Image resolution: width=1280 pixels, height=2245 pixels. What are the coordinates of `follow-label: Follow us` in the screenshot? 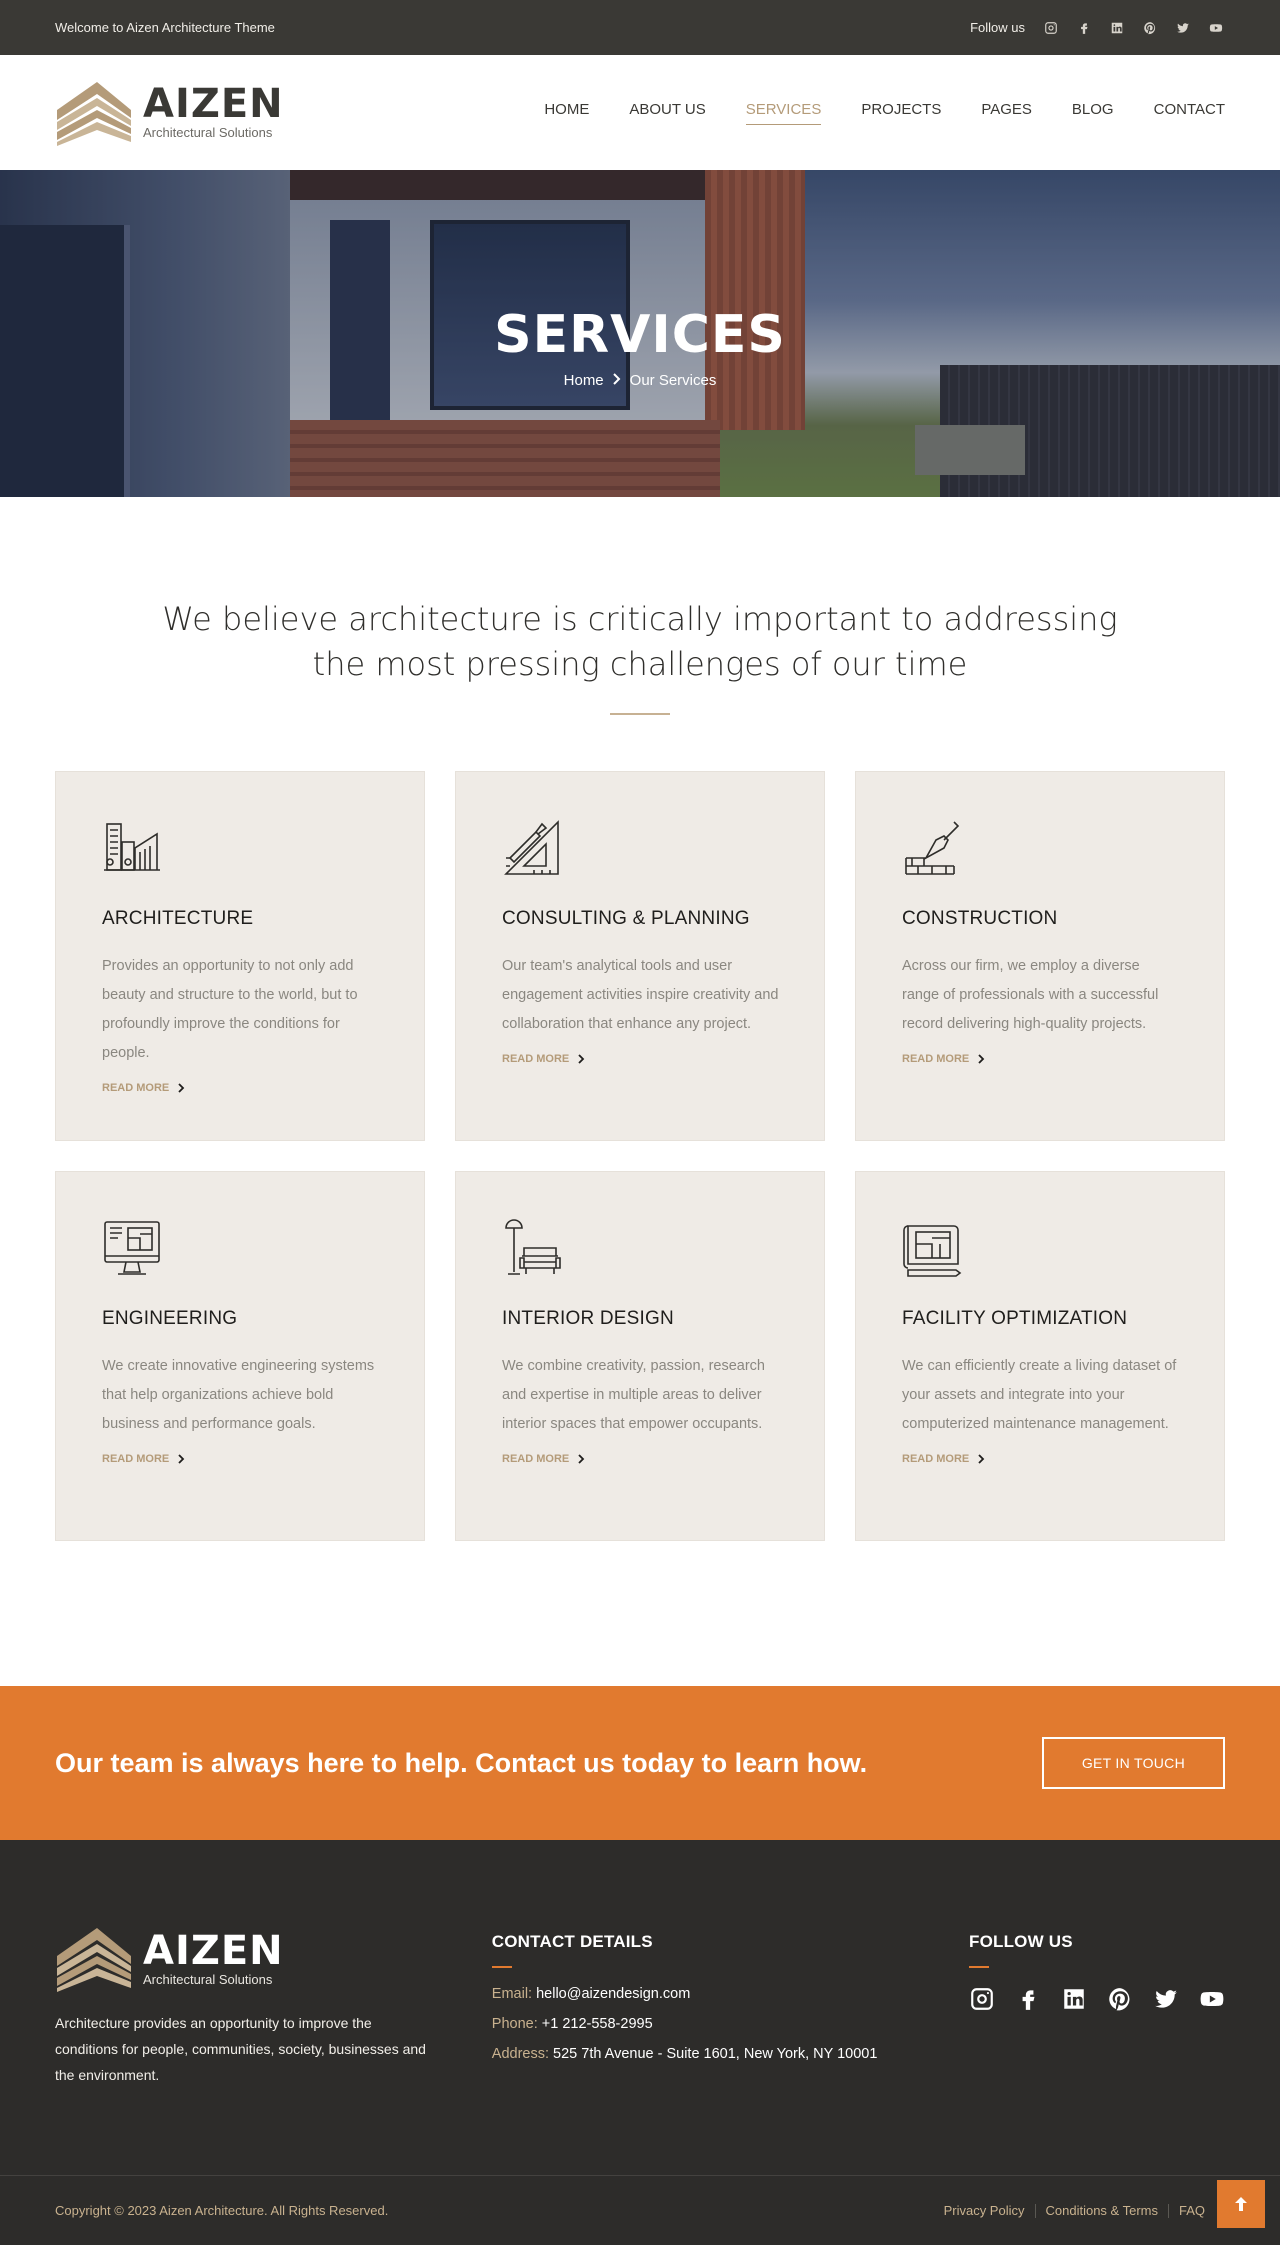 It's located at (997, 27).